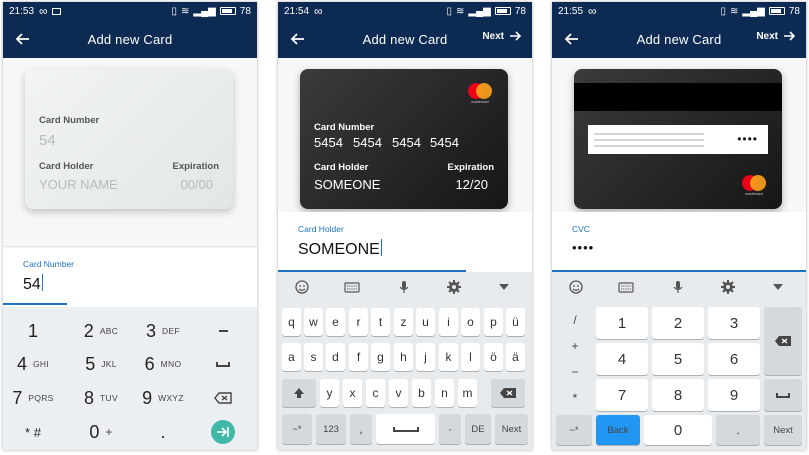 Image resolution: width=809 pixels, height=455 pixels. What do you see at coordinates (571, 11) in the screenshot?
I see `status-time: 21:55` at bounding box center [571, 11].